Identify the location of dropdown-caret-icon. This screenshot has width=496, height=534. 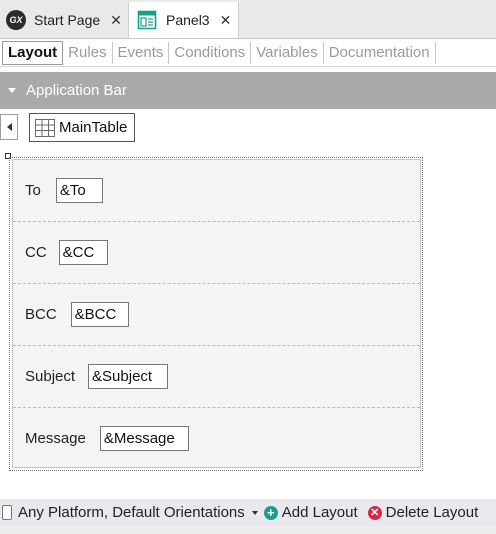
(254, 512).